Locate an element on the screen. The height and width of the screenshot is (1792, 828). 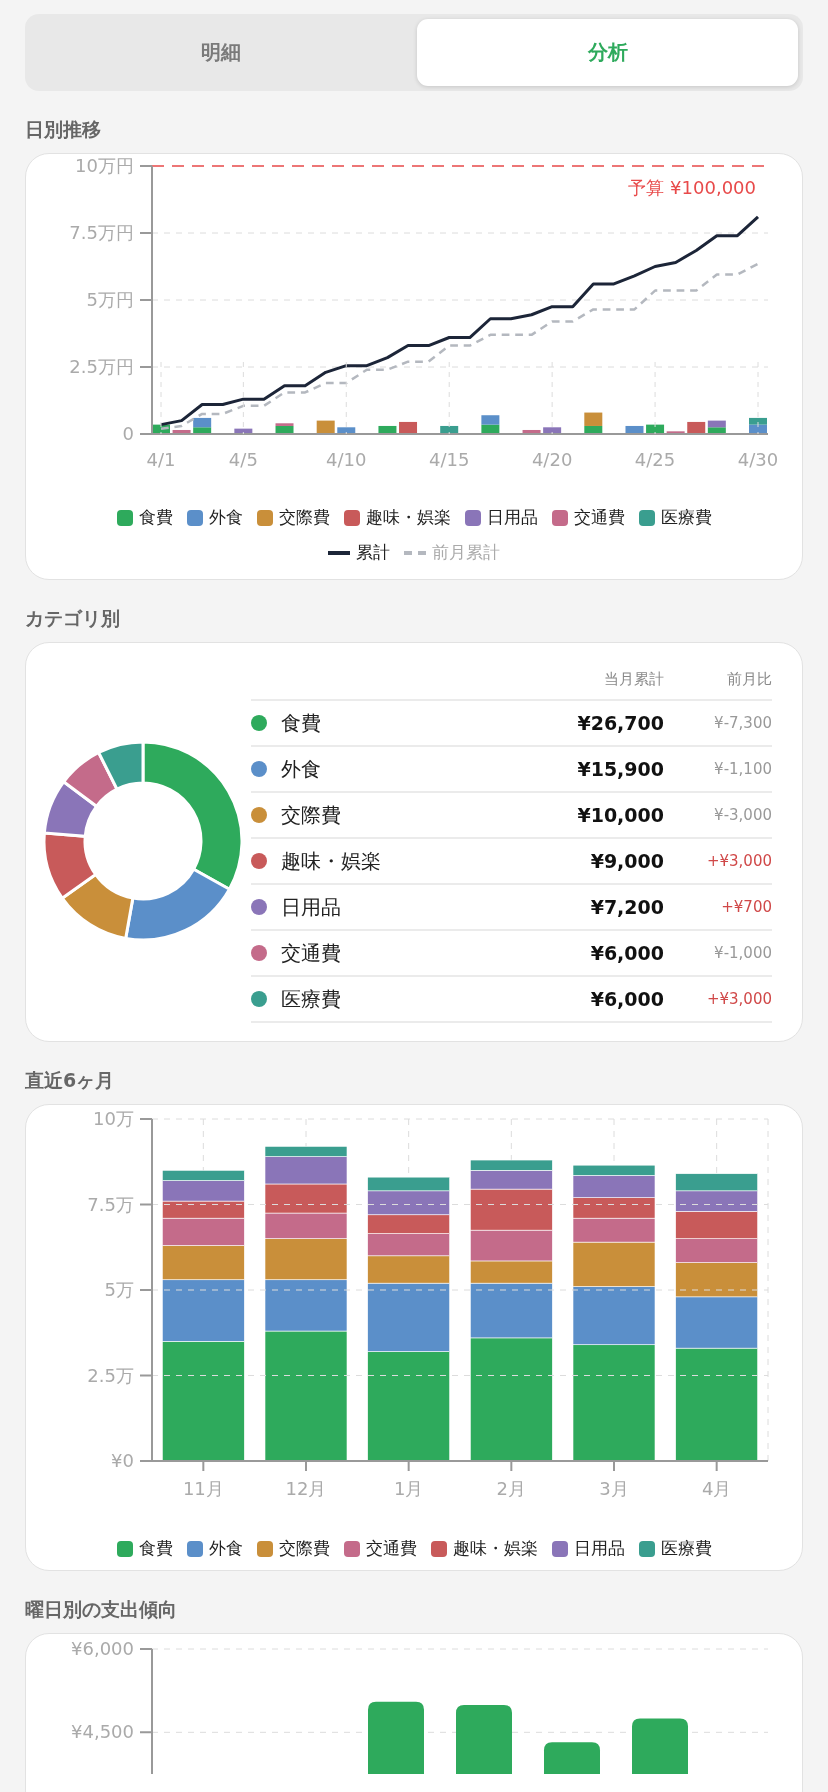
amount-cell-text: ¥9,000 is located at coordinates (626, 861).